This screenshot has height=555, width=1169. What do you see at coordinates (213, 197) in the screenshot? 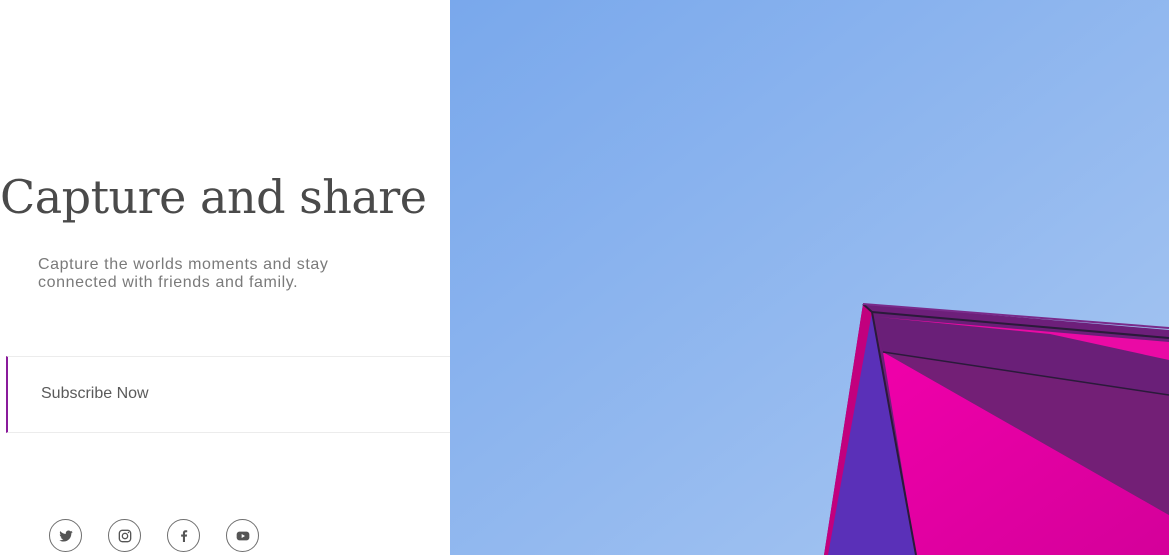
I see `hero-title: Capture and share` at bounding box center [213, 197].